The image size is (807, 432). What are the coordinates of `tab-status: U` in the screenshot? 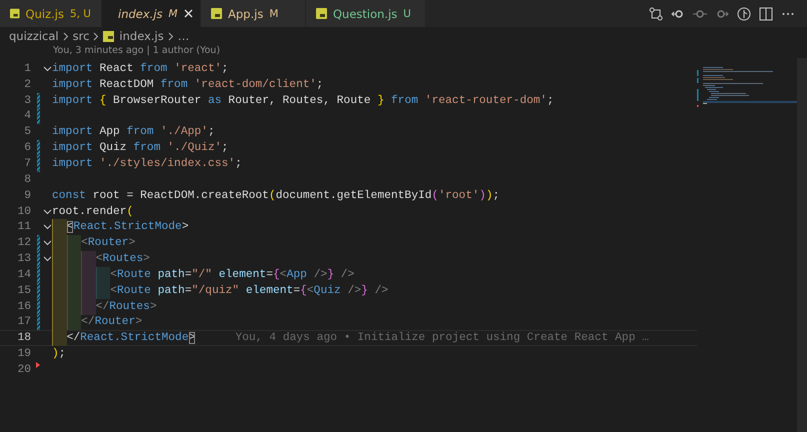 It's located at (407, 14).